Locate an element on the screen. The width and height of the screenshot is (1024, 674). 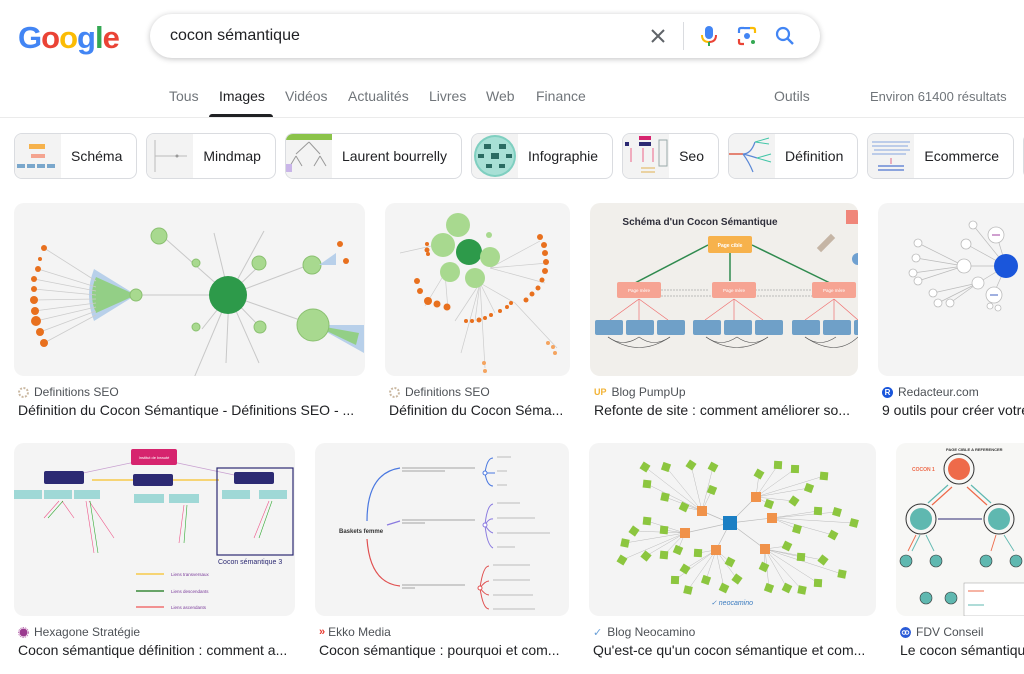
chip-label: Mindmap is located at coordinates (232, 156).